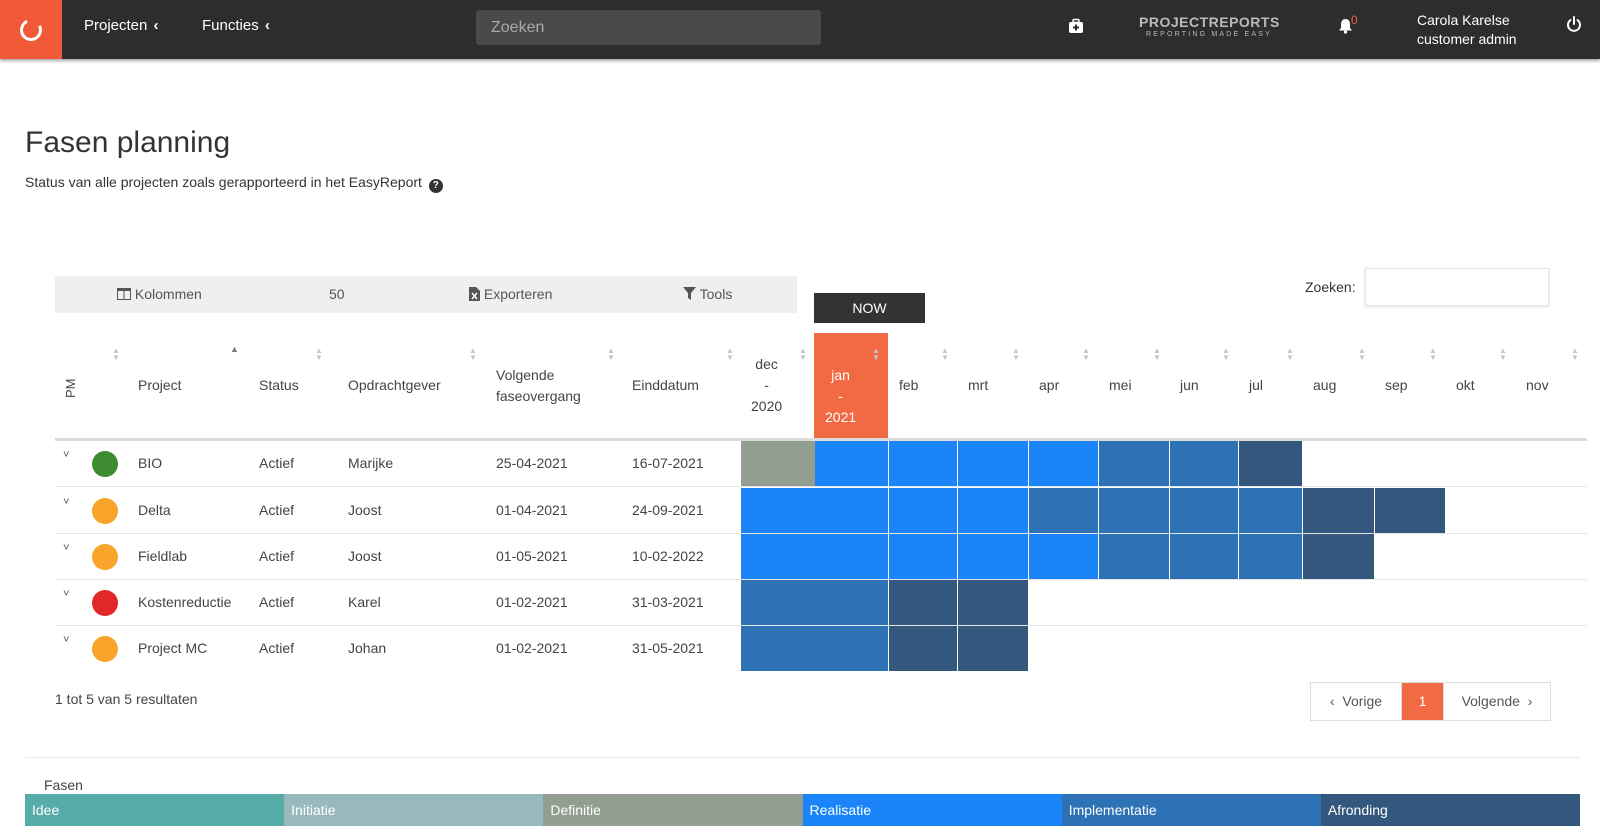 The height and width of the screenshot is (839, 1600). Describe the element at coordinates (716, 294) in the screenshot. I see `tools-label: Tools` at that location.